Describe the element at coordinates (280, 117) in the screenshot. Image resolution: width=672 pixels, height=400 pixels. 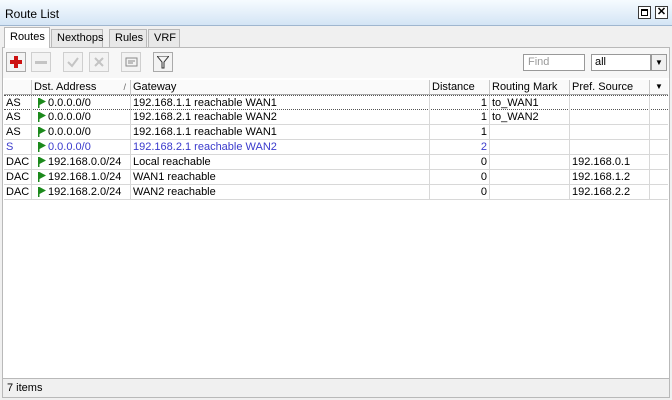
I see `cell-gateway: 192.168.2.1 reachable WAN2` at that location.